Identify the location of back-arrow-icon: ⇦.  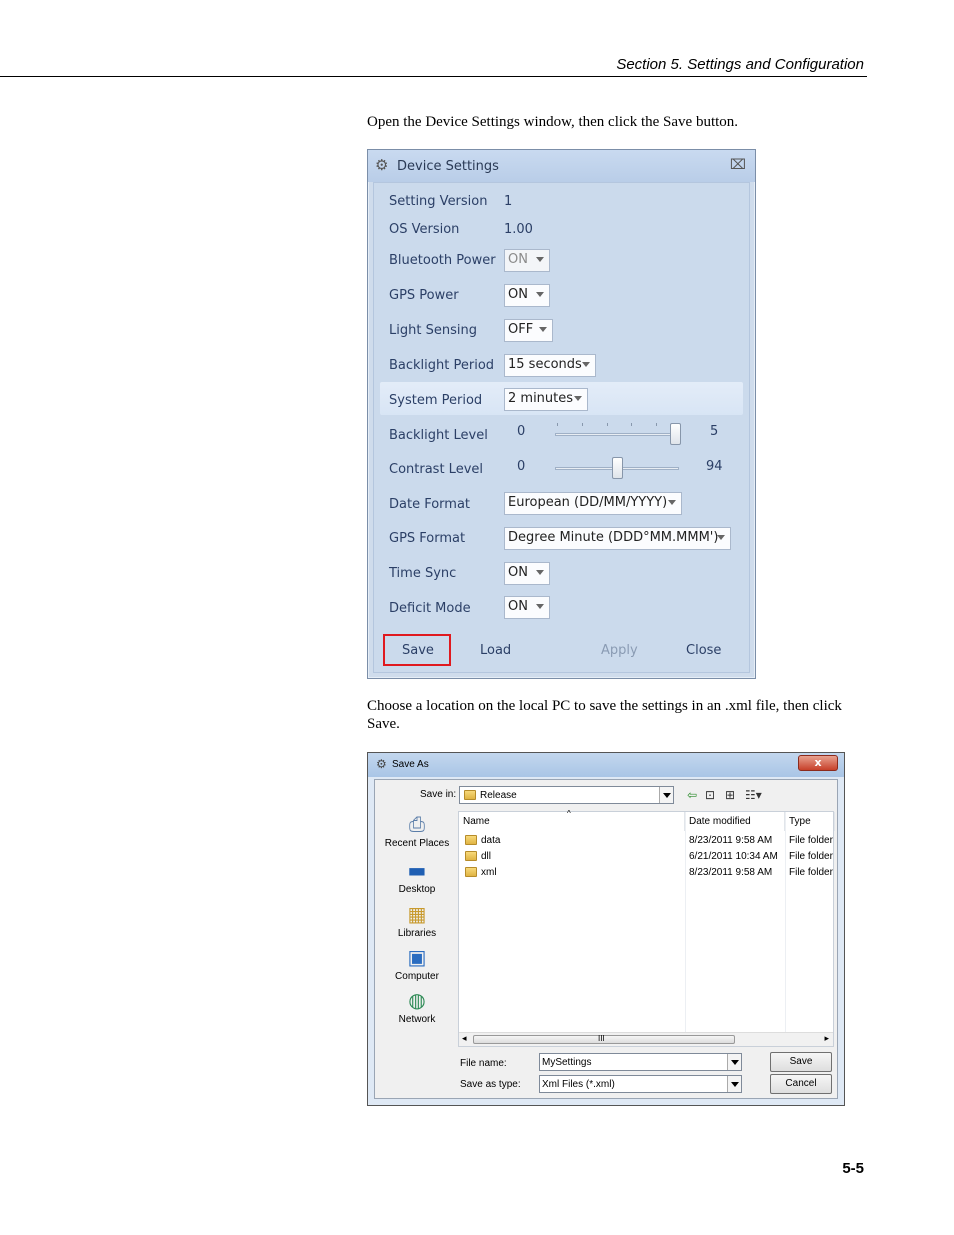
(692, 795).